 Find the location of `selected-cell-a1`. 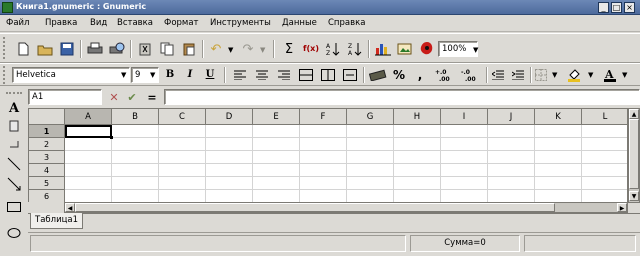

selected-cell-a1 is located at coordinates (88, 131).